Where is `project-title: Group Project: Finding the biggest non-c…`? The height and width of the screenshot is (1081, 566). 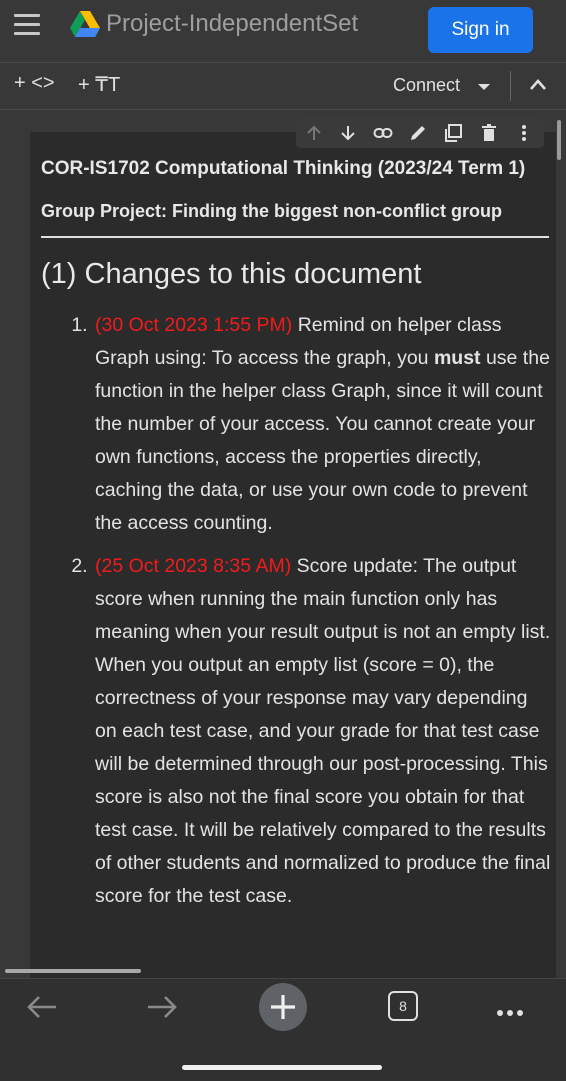
project-title: Group Project: Finding the biggest non-c… is located at coordinates (271, 211).